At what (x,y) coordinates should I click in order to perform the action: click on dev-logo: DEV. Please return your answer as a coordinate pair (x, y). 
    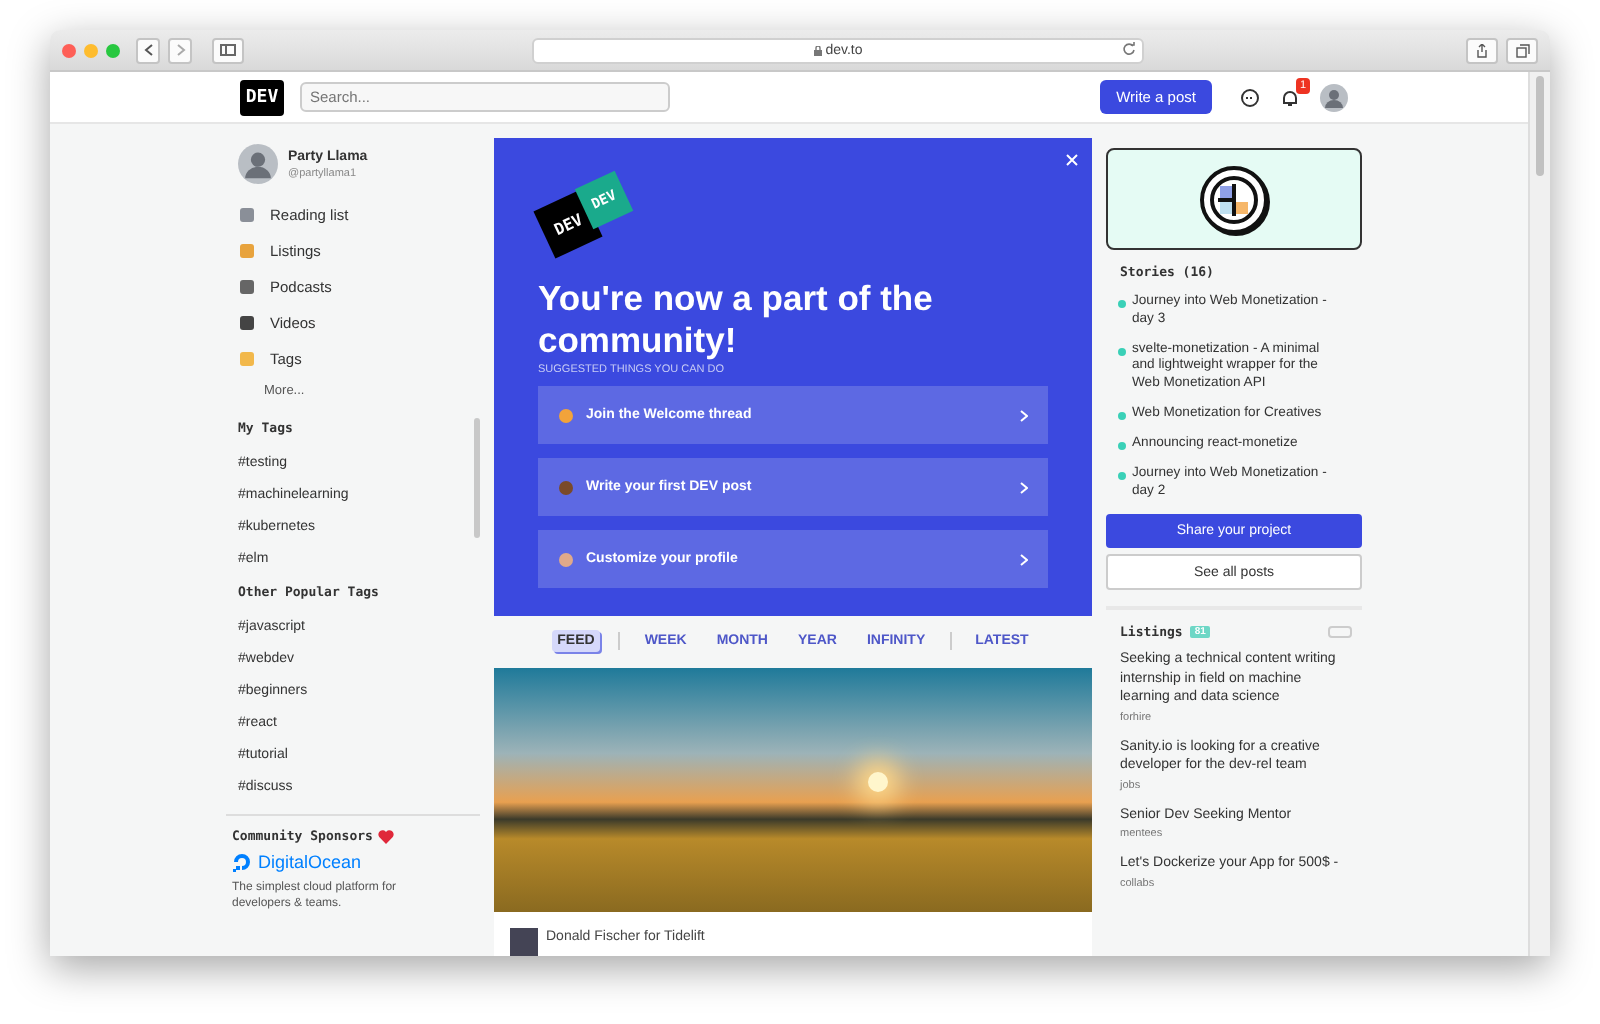
    Looking at the image, I should click on (262, 97).